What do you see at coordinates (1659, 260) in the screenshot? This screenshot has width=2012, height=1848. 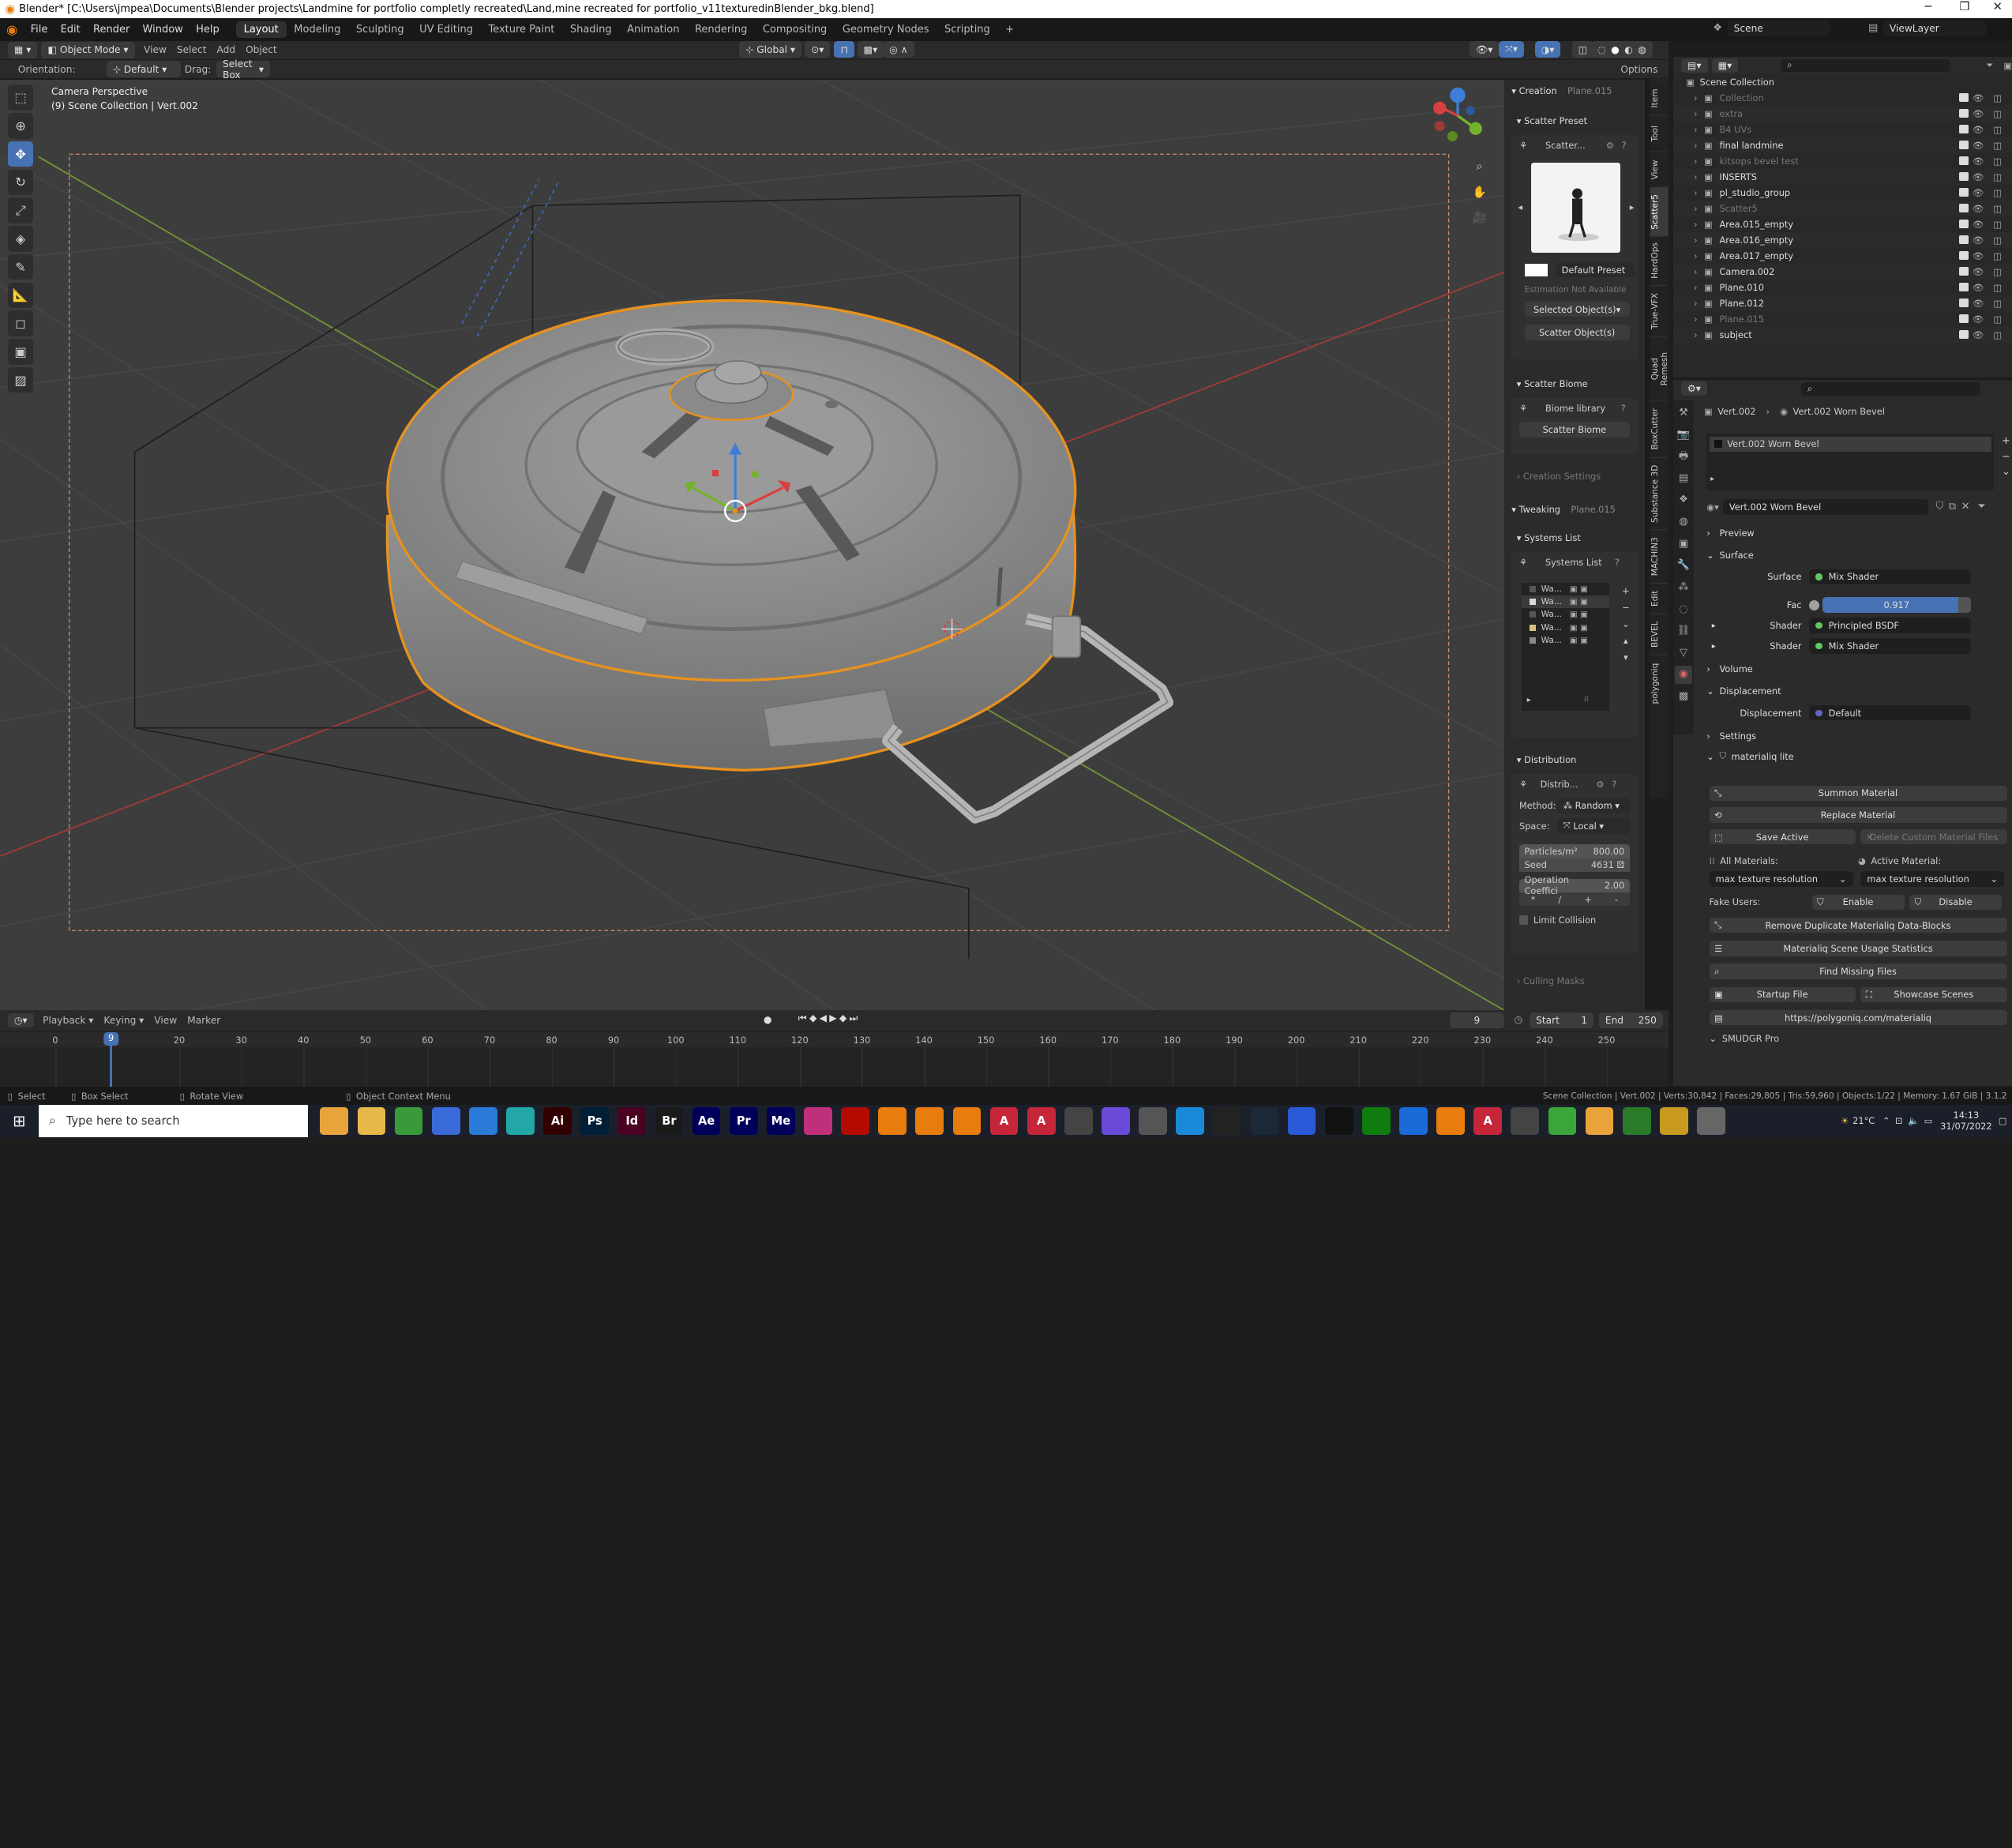 I see `tab-hardops: HardOps` at bounding box center [1659, 260].